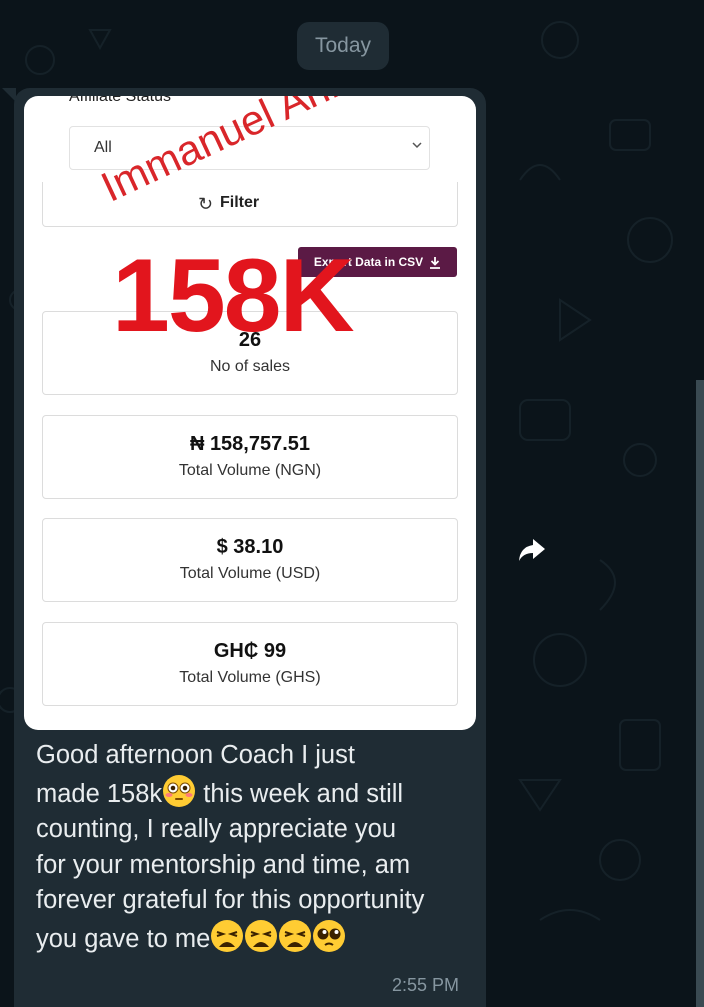  I want to click on select-value: All, so click(103, 147).